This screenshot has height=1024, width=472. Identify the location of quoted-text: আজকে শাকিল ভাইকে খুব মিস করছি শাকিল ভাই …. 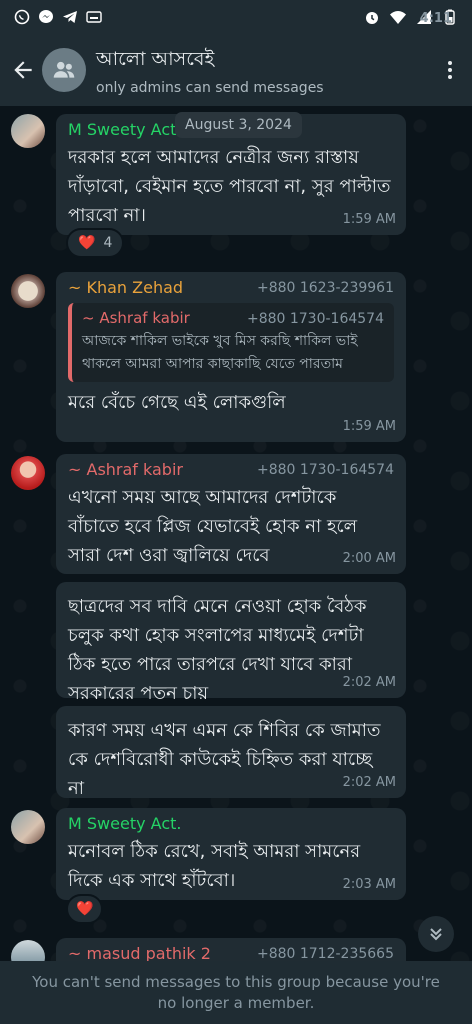
(220, 352).